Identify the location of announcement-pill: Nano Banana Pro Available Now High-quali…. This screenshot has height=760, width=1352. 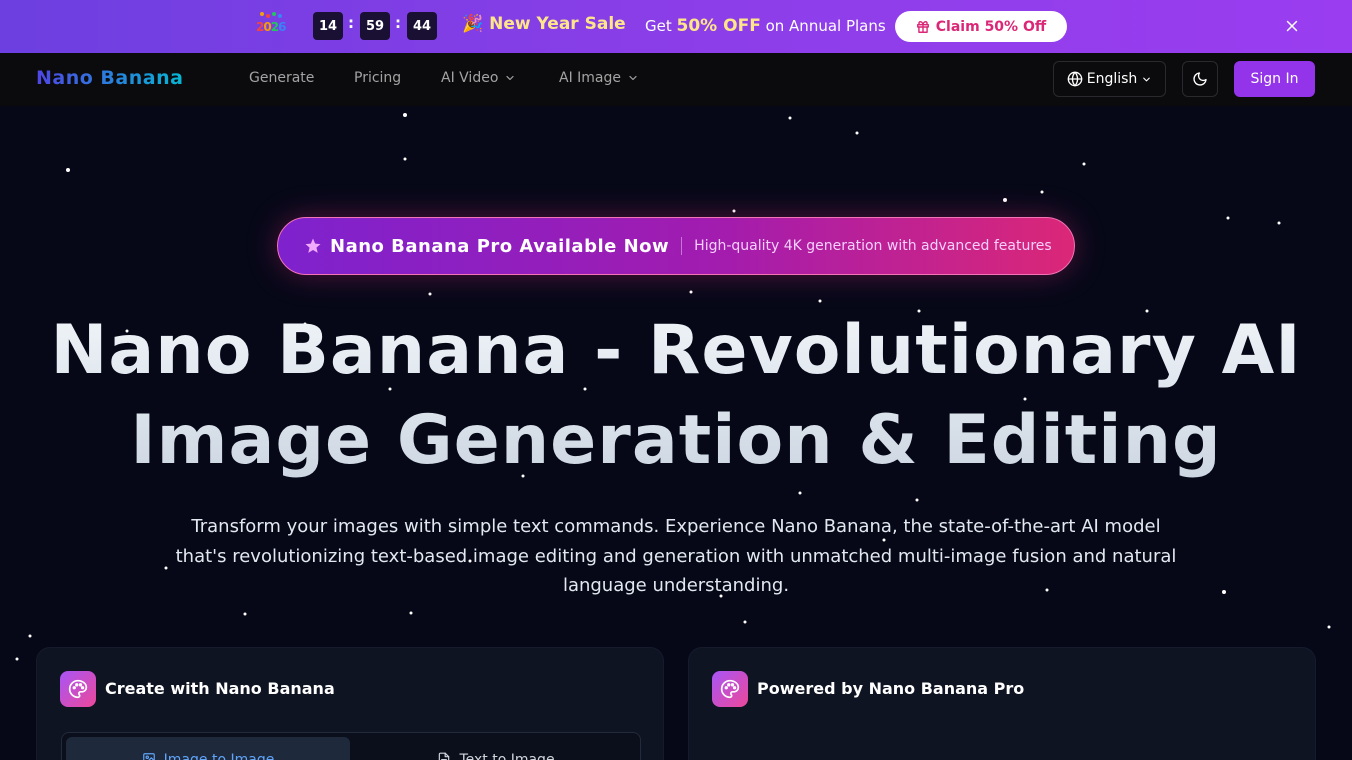
(676, 246).